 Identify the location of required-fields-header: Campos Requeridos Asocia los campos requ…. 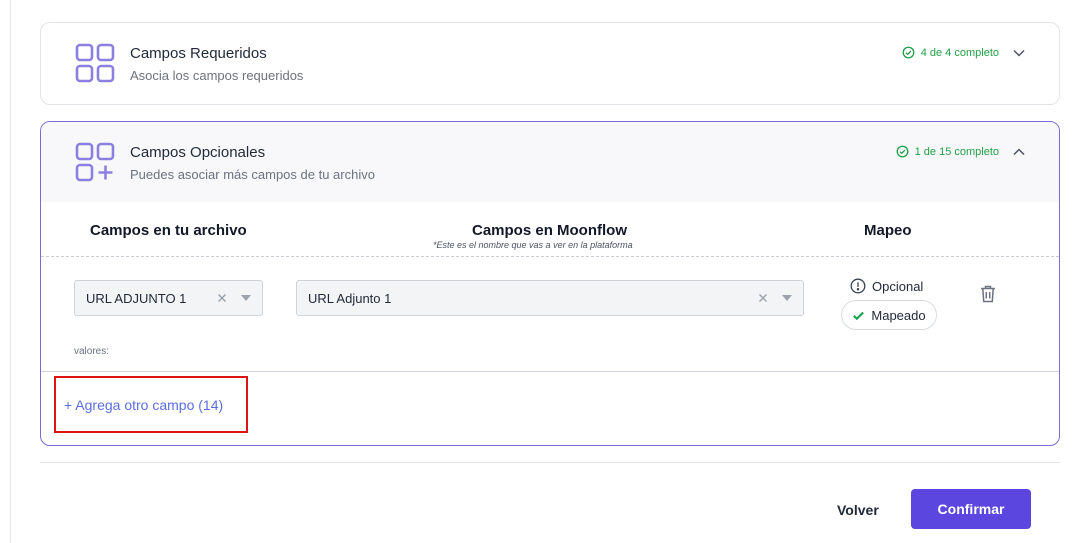
(550, 63).